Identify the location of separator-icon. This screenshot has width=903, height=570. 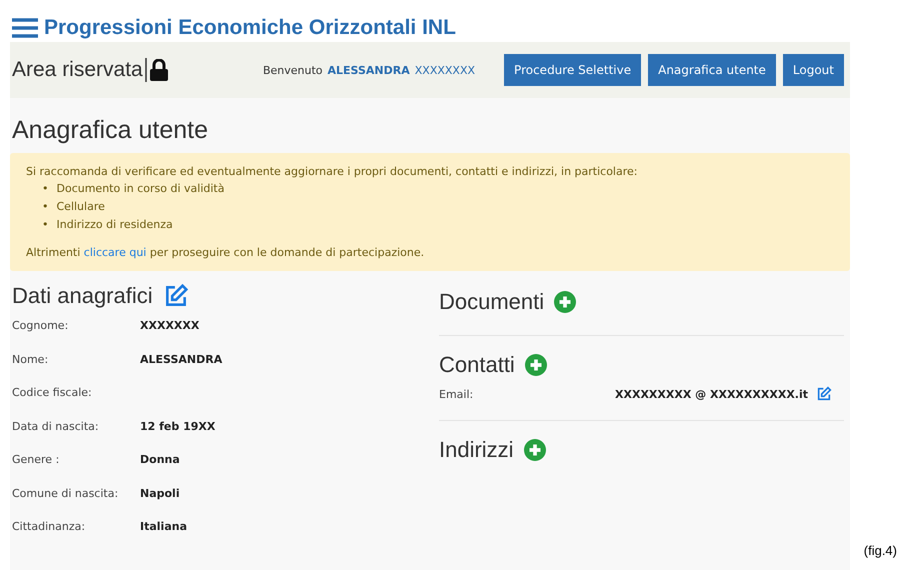
(145, 70).